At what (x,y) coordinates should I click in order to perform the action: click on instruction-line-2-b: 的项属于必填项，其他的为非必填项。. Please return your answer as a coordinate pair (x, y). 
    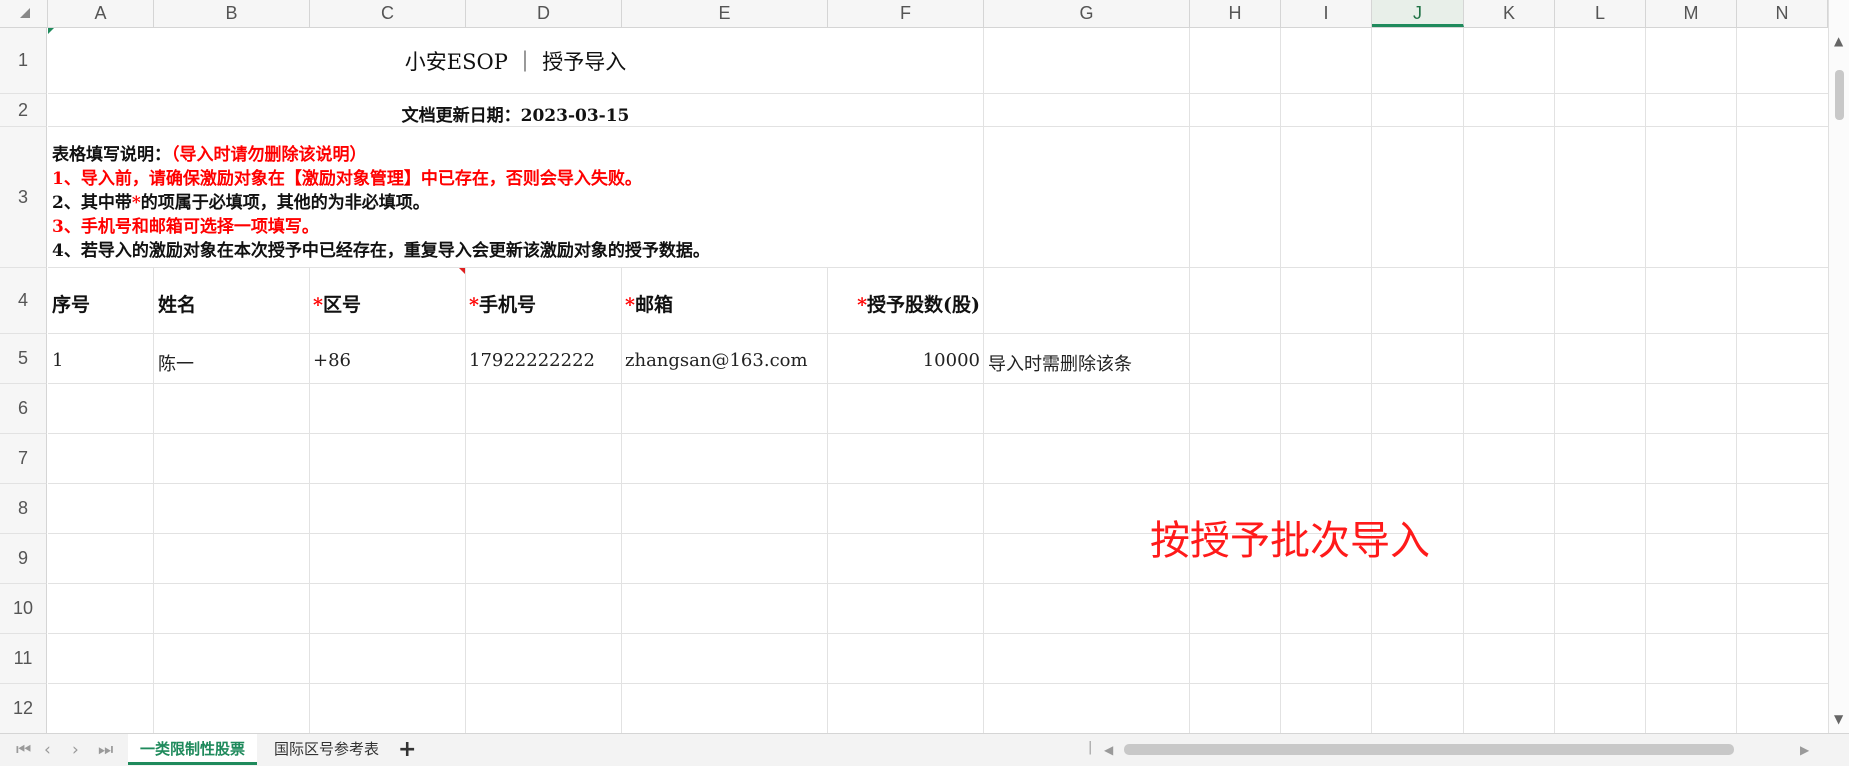
    Looking at the image, I should click on (285, 203).